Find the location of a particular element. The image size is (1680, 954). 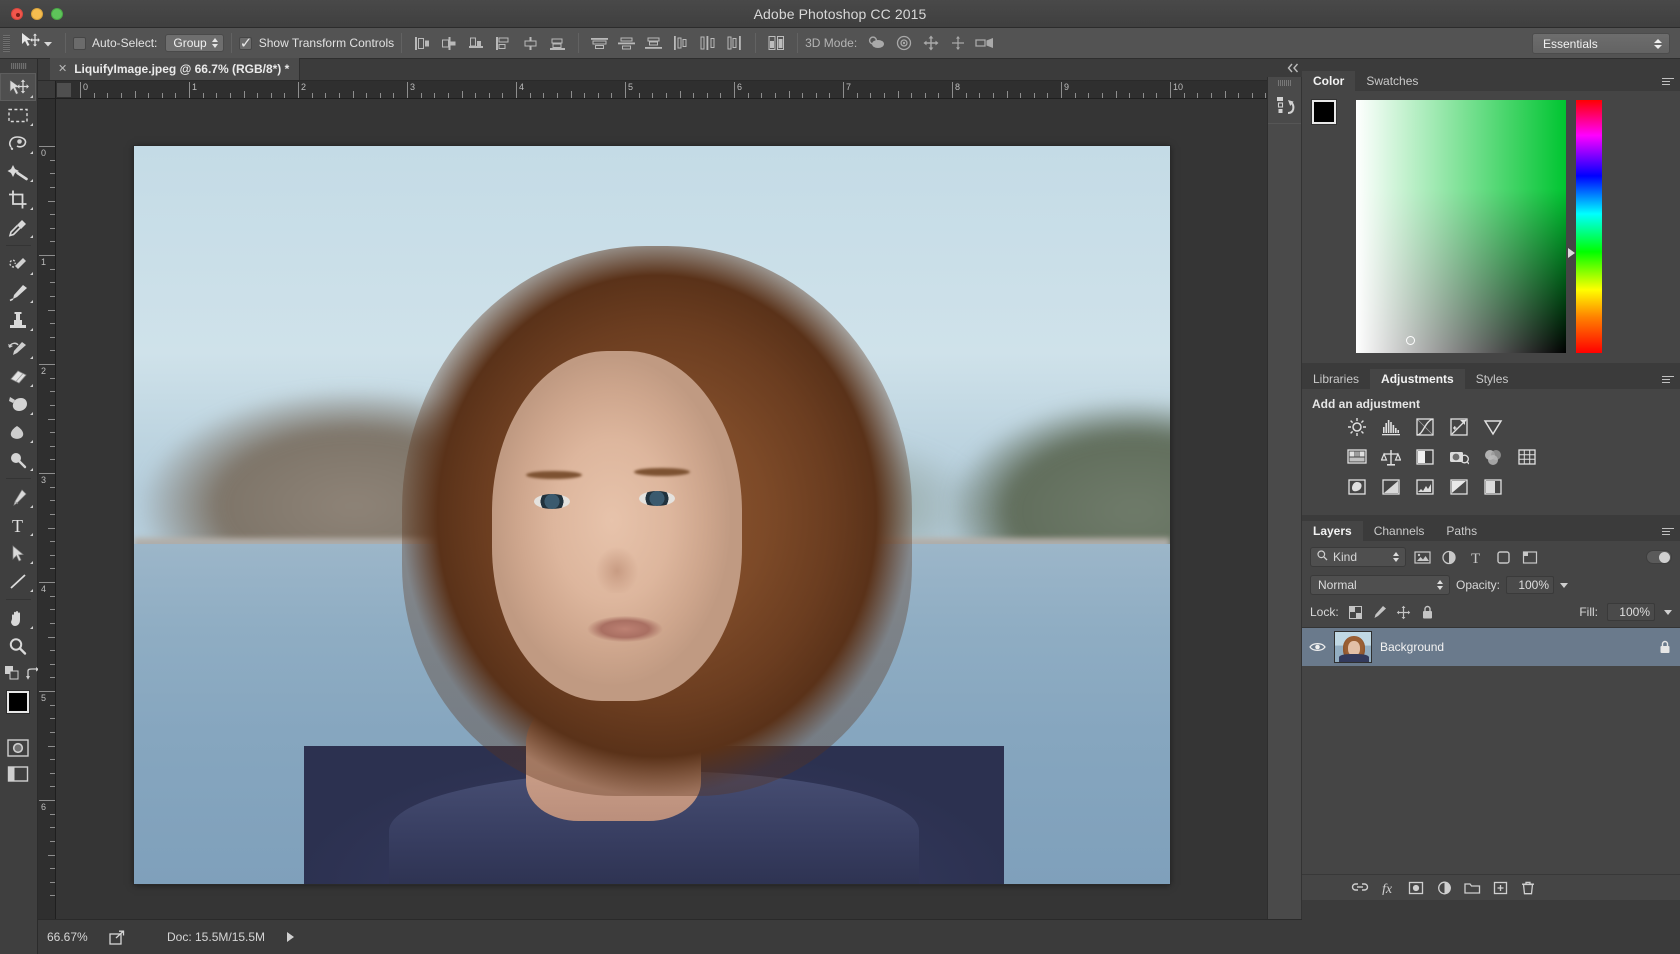

lock-image-pixels-icon is located at coordinates (1379, 612).